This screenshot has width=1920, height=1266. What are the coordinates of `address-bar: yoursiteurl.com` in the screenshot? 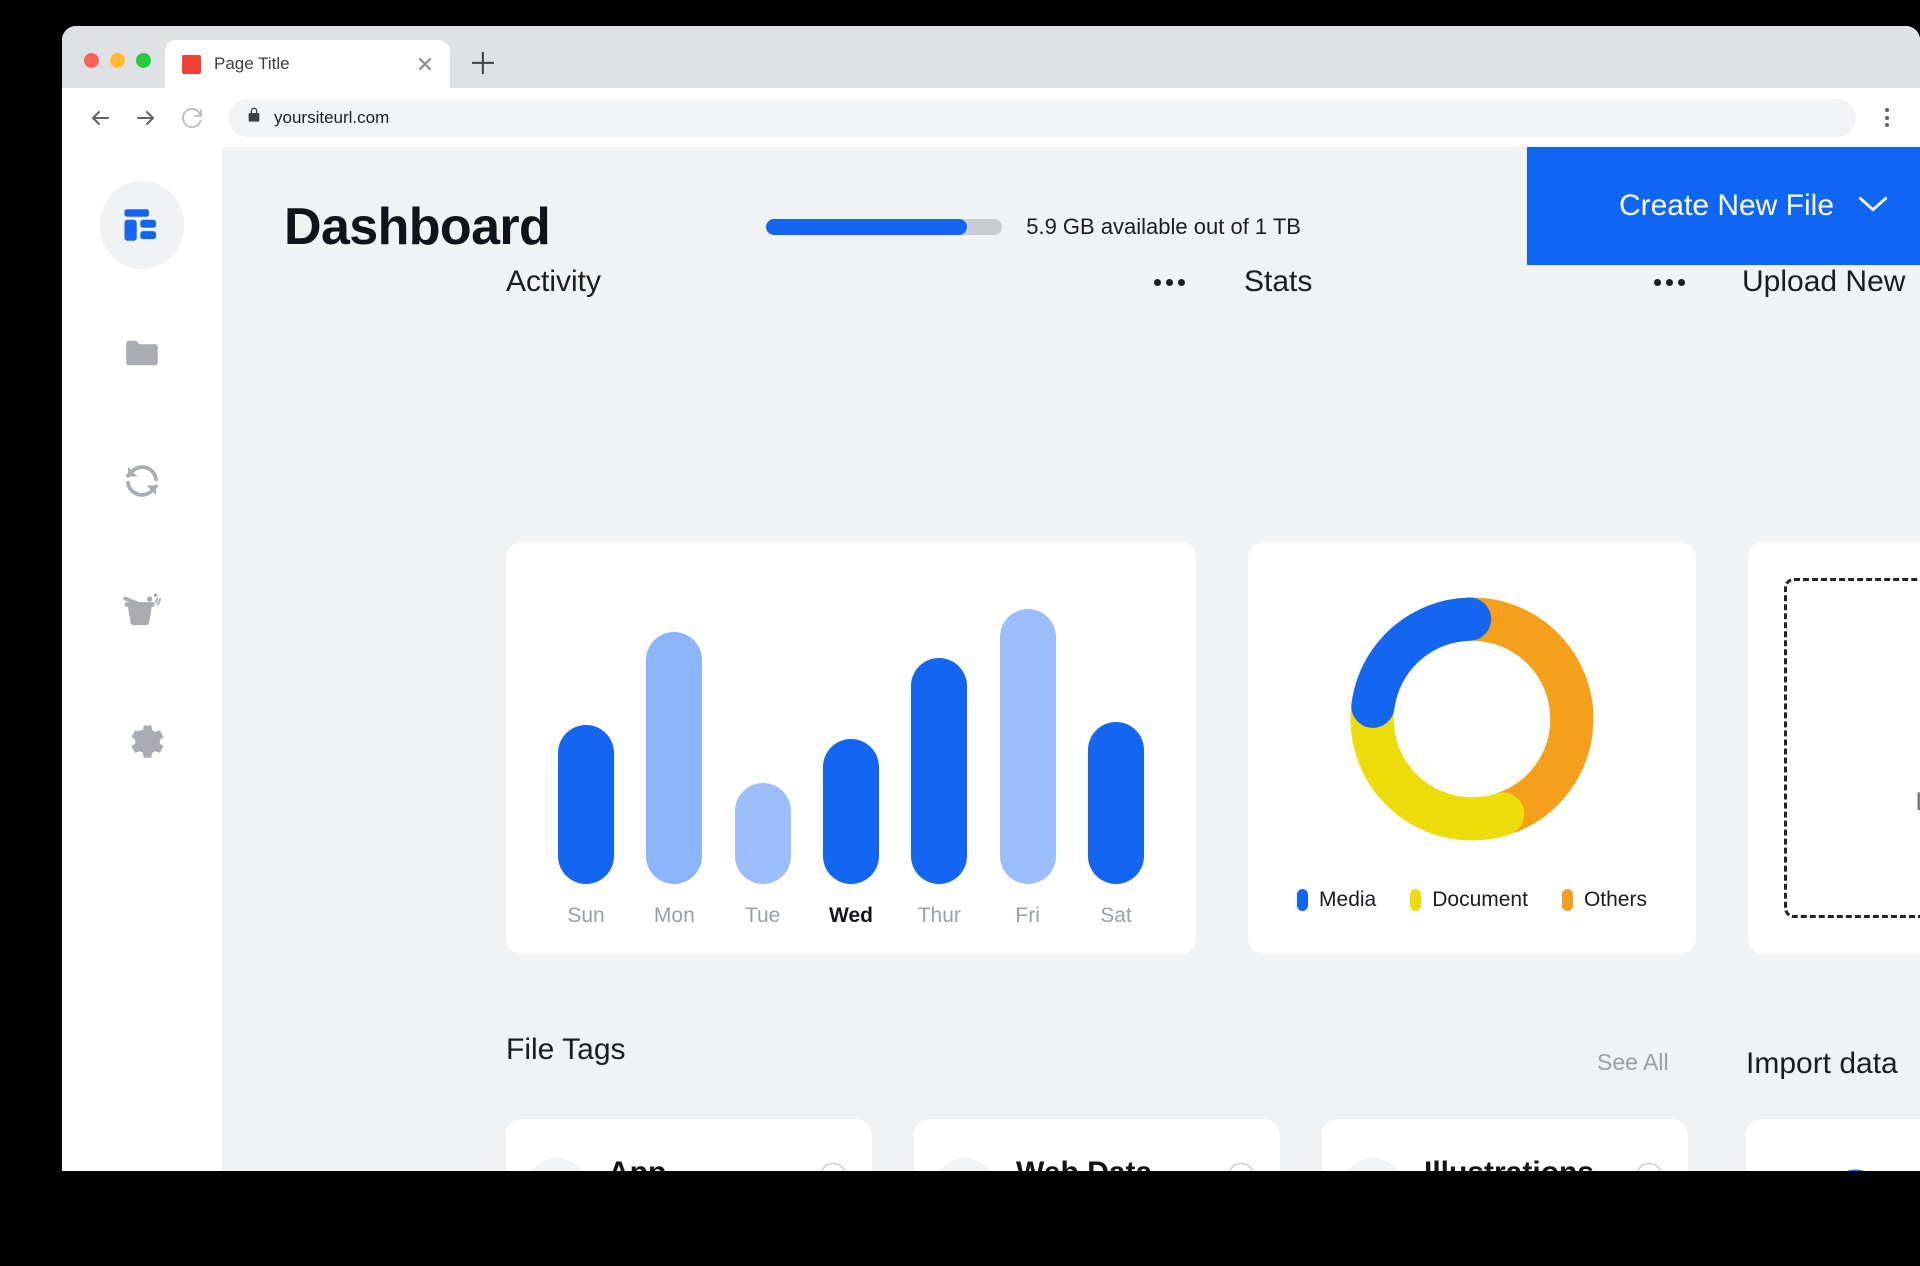 It's located at (1042, 117).